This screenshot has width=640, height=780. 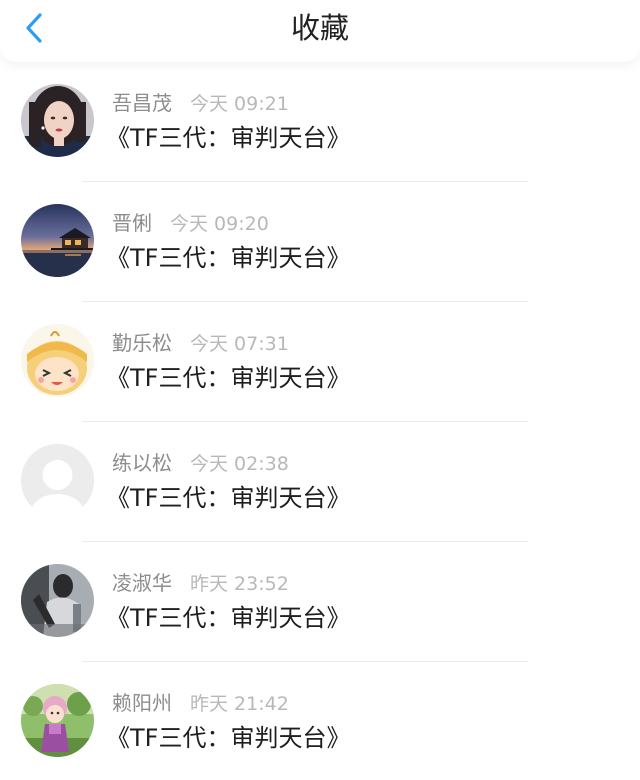 I want to click on user-name: 赖阳州, so click(x=142, y=703).